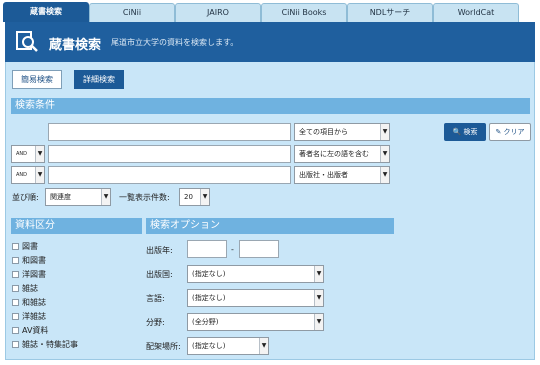 This screenshot has width=540, height=365. What do you see at coordinates (259, 249) in the screenshot?
I see `year-to-input` at bounding box center [259, 249].